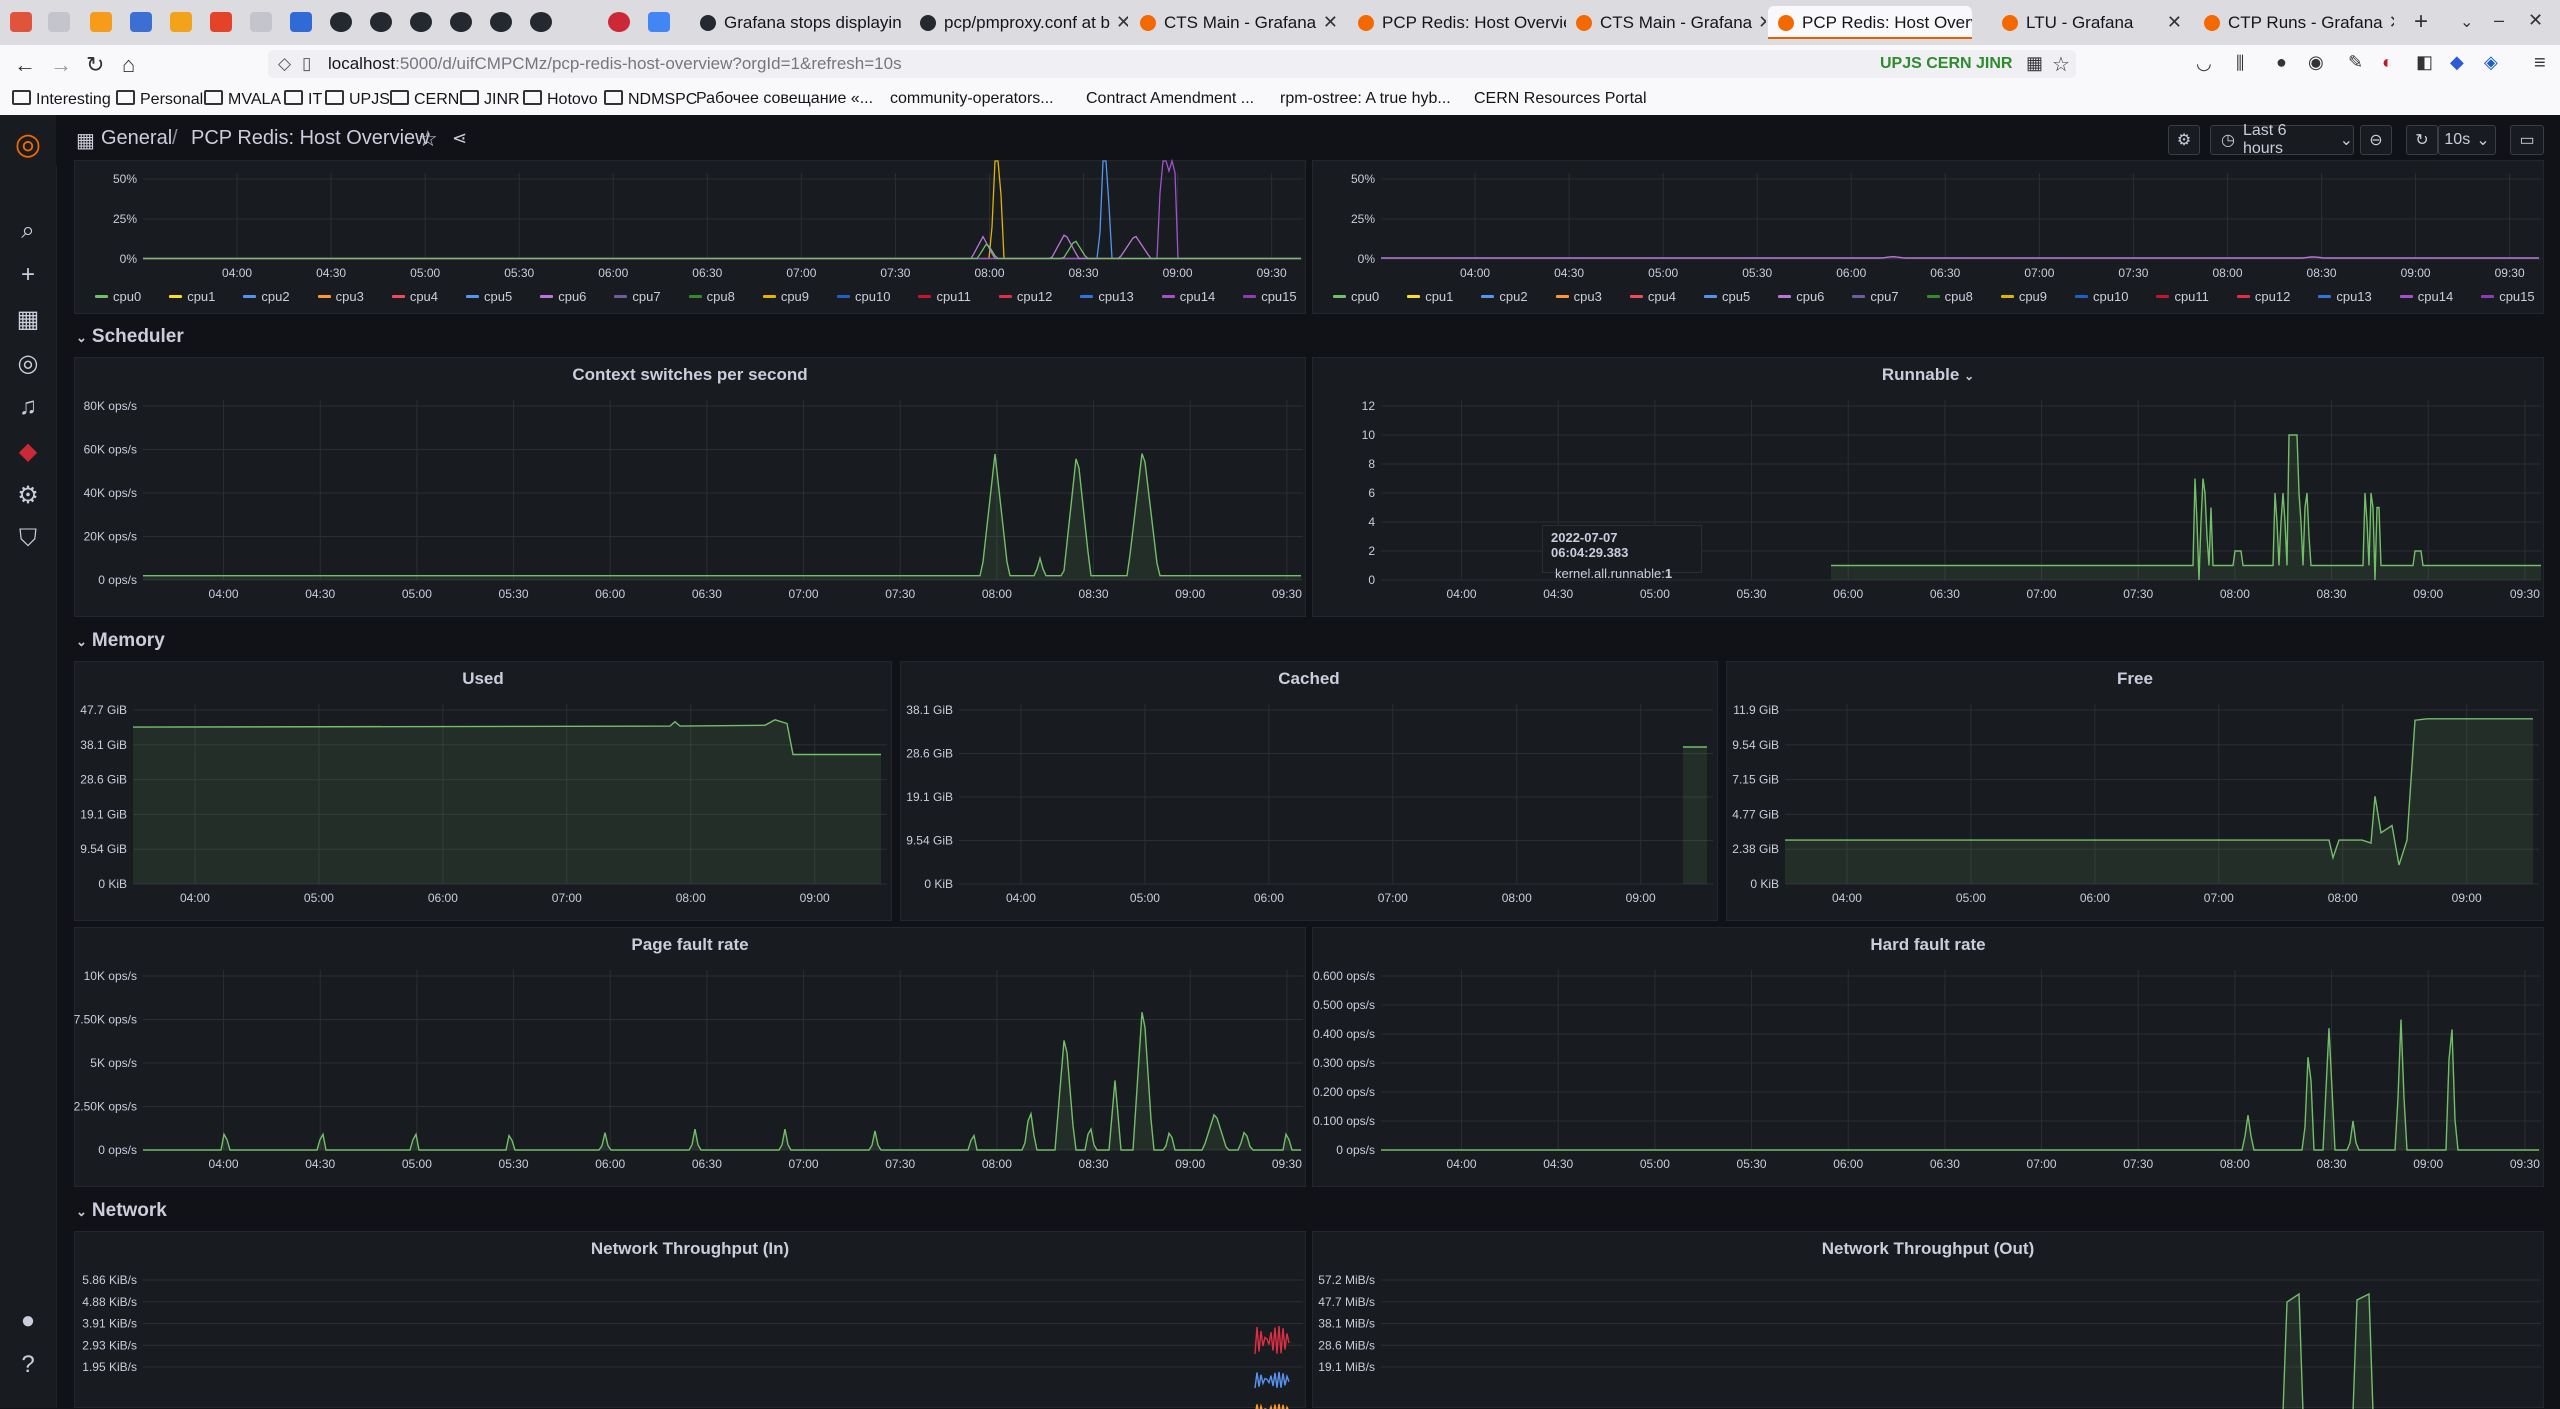  Describe the element at coordinates (619, 22) in the screenshot. I see `redhat-icon` at that location.